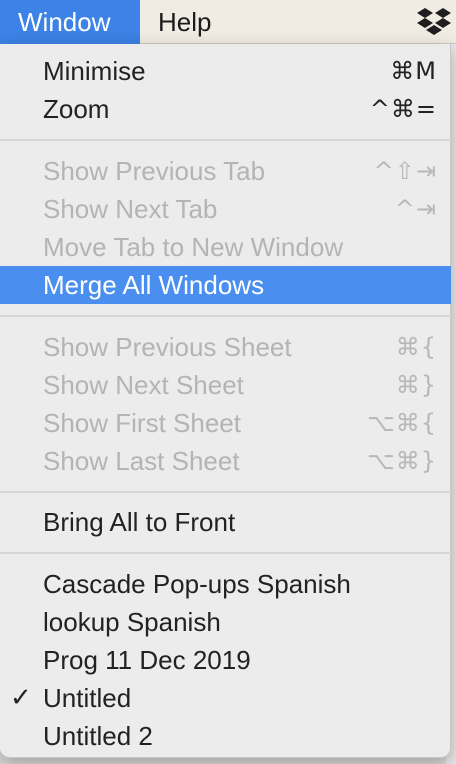 The image size is (456, 764). What do you see at coordinates (225, 698) in the screenshot?
I see `menu-item-window-untitled: ✓ Untitled` at bounding box center [225, 698].